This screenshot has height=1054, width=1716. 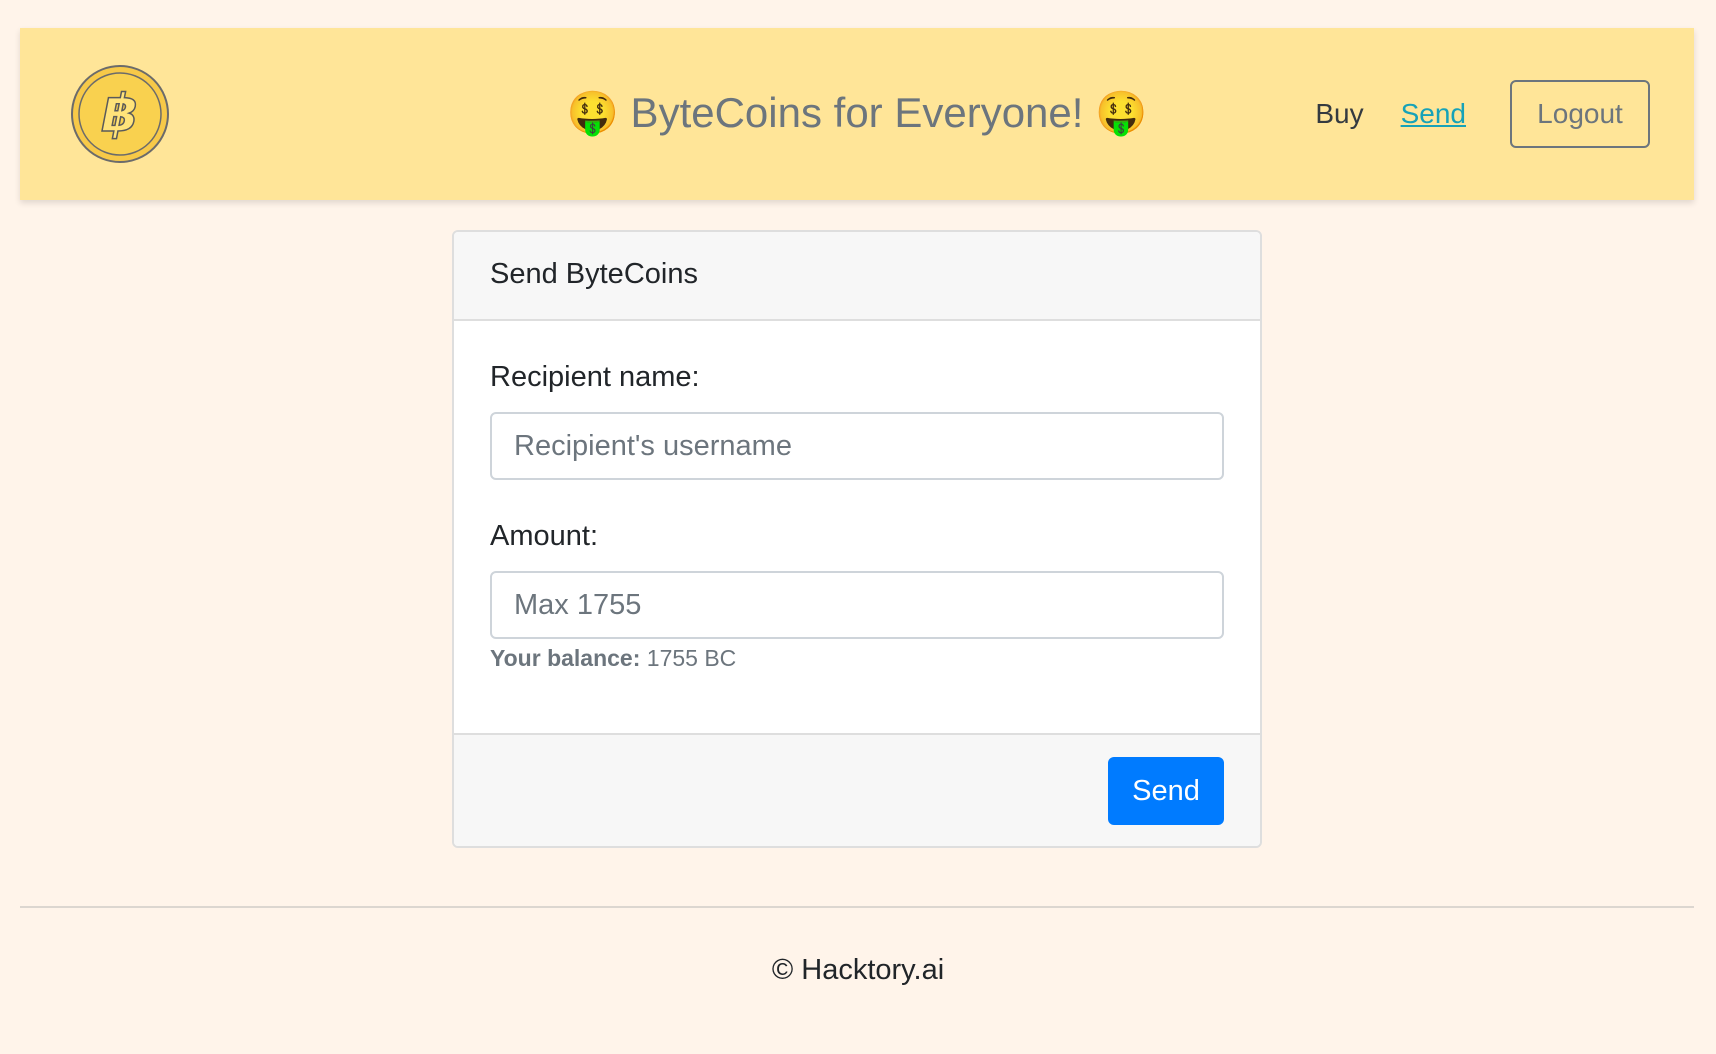 I want to click on recipient-input, so click(x=857, y=446).